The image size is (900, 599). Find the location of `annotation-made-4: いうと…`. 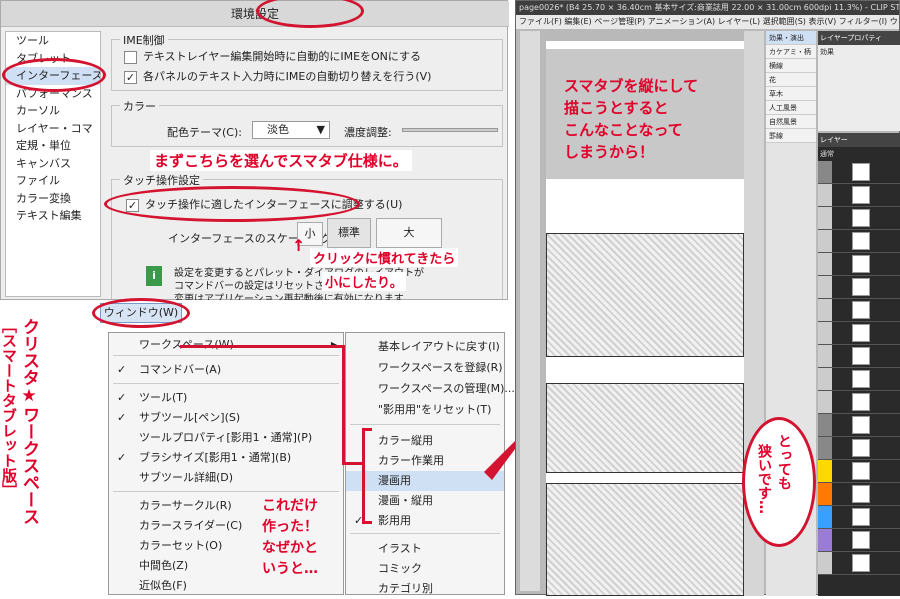

annotation-made-4: いうと… is located at coordinates (290, 569).